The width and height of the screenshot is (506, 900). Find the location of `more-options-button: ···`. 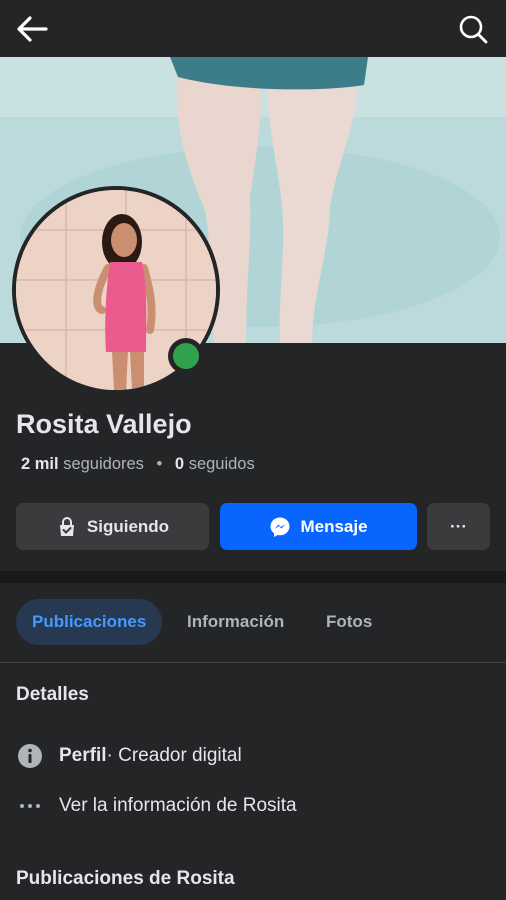

more-options-button: ··· is located at coordinates (458, 526).